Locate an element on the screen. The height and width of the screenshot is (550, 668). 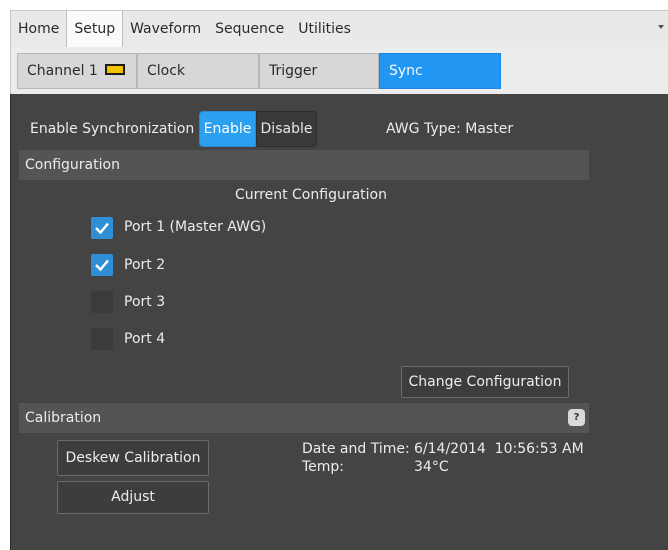
setup-tab-bar: Channel 1 Clock Trigger Sync is located at coordinates (339, 70).